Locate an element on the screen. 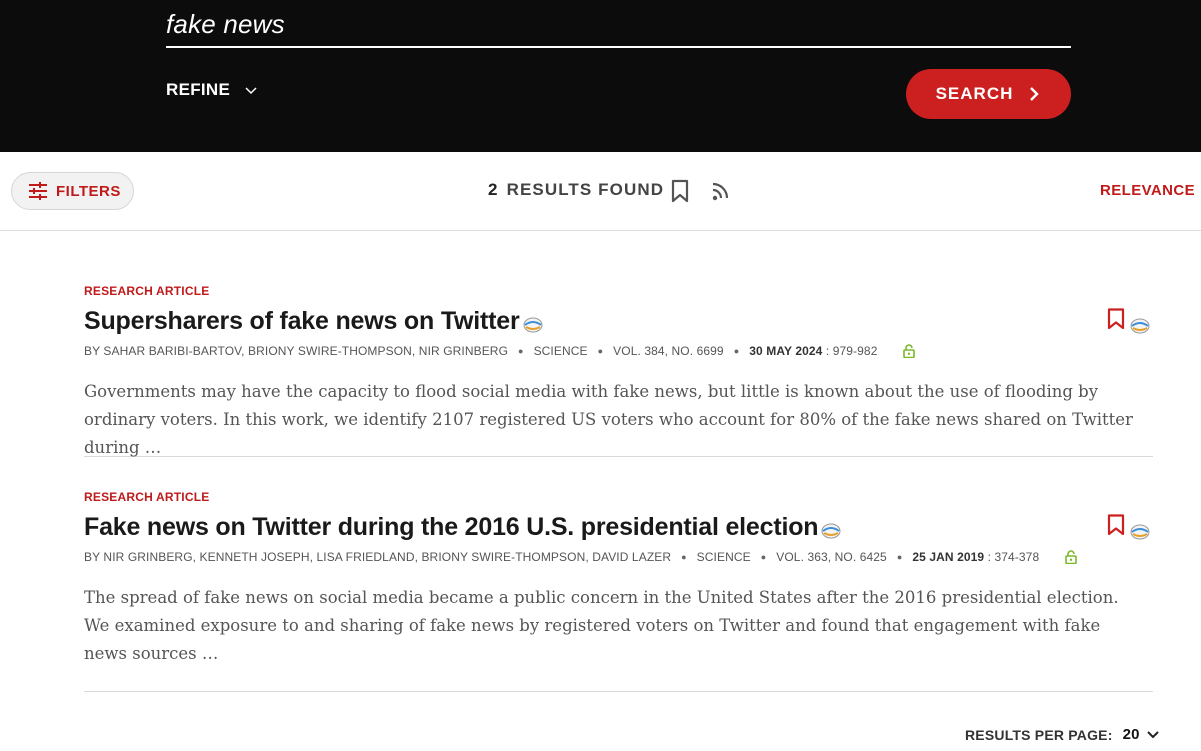  filters-button: FILTERS is located at coordinates (72, 191).